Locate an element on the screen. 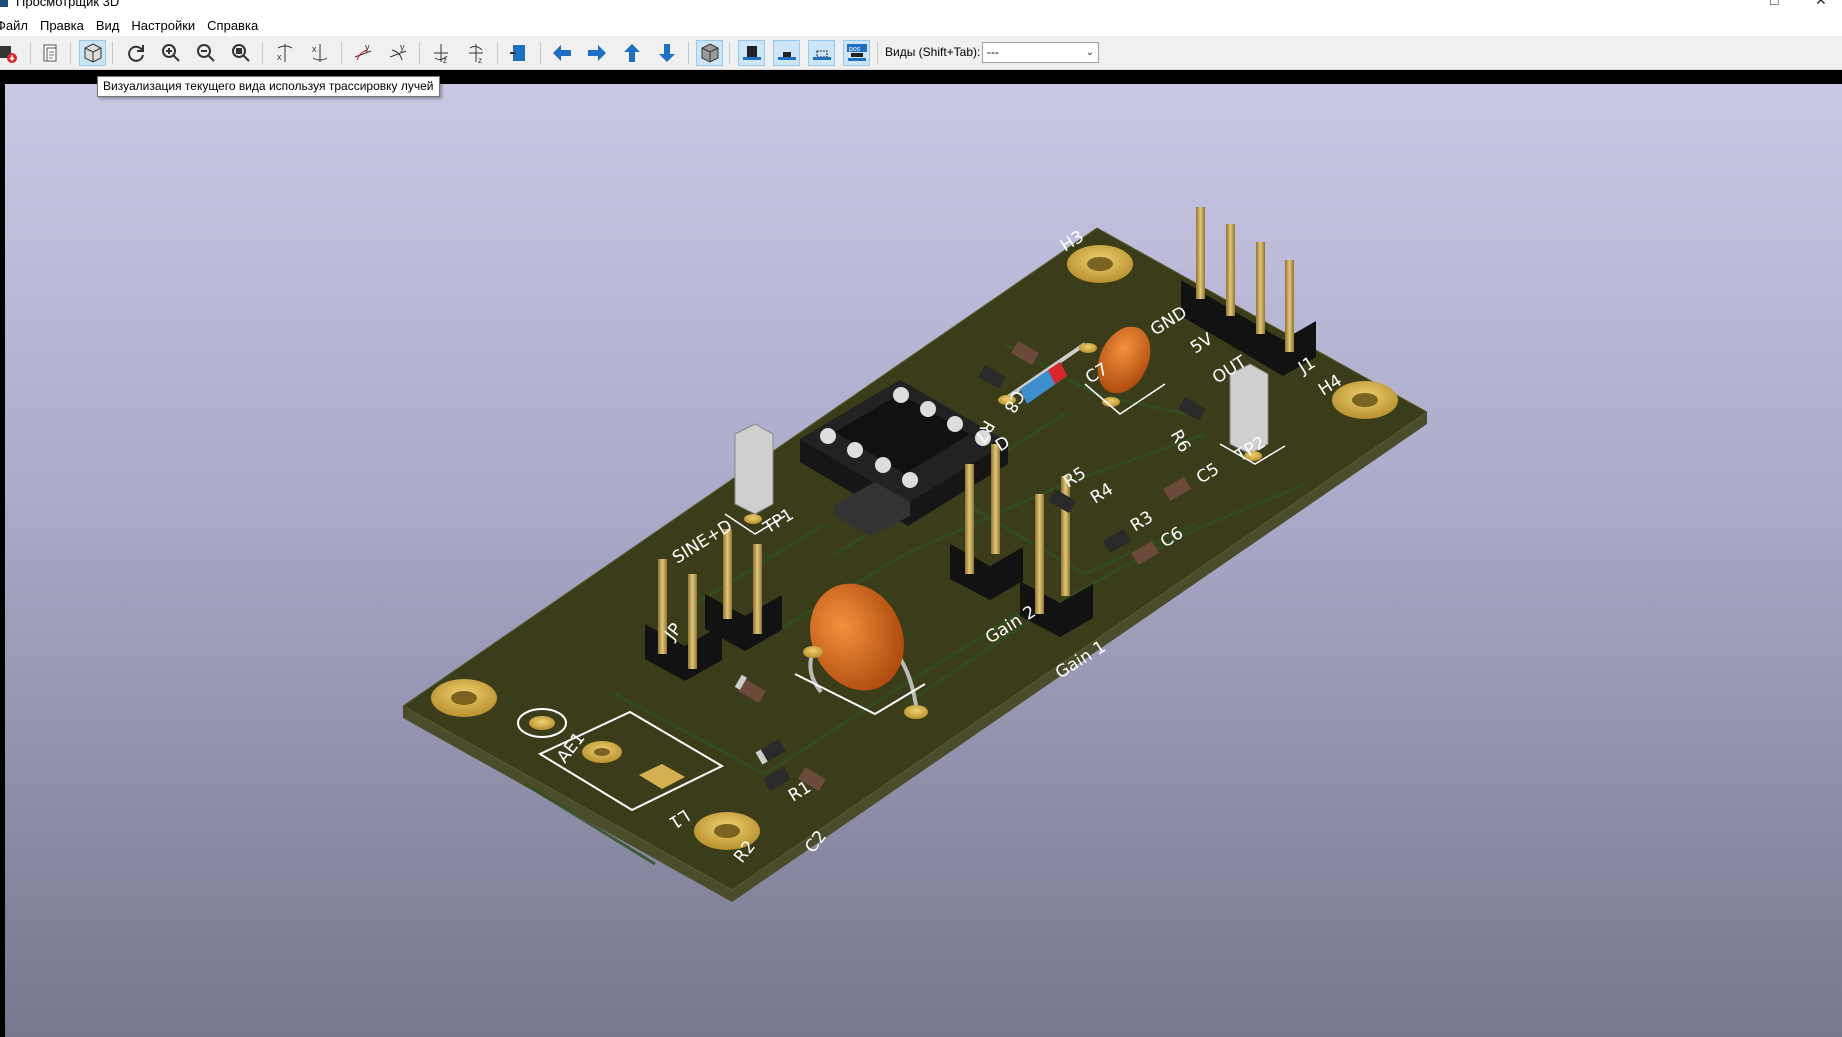  move-right-button is located at coordinates (596, 53).